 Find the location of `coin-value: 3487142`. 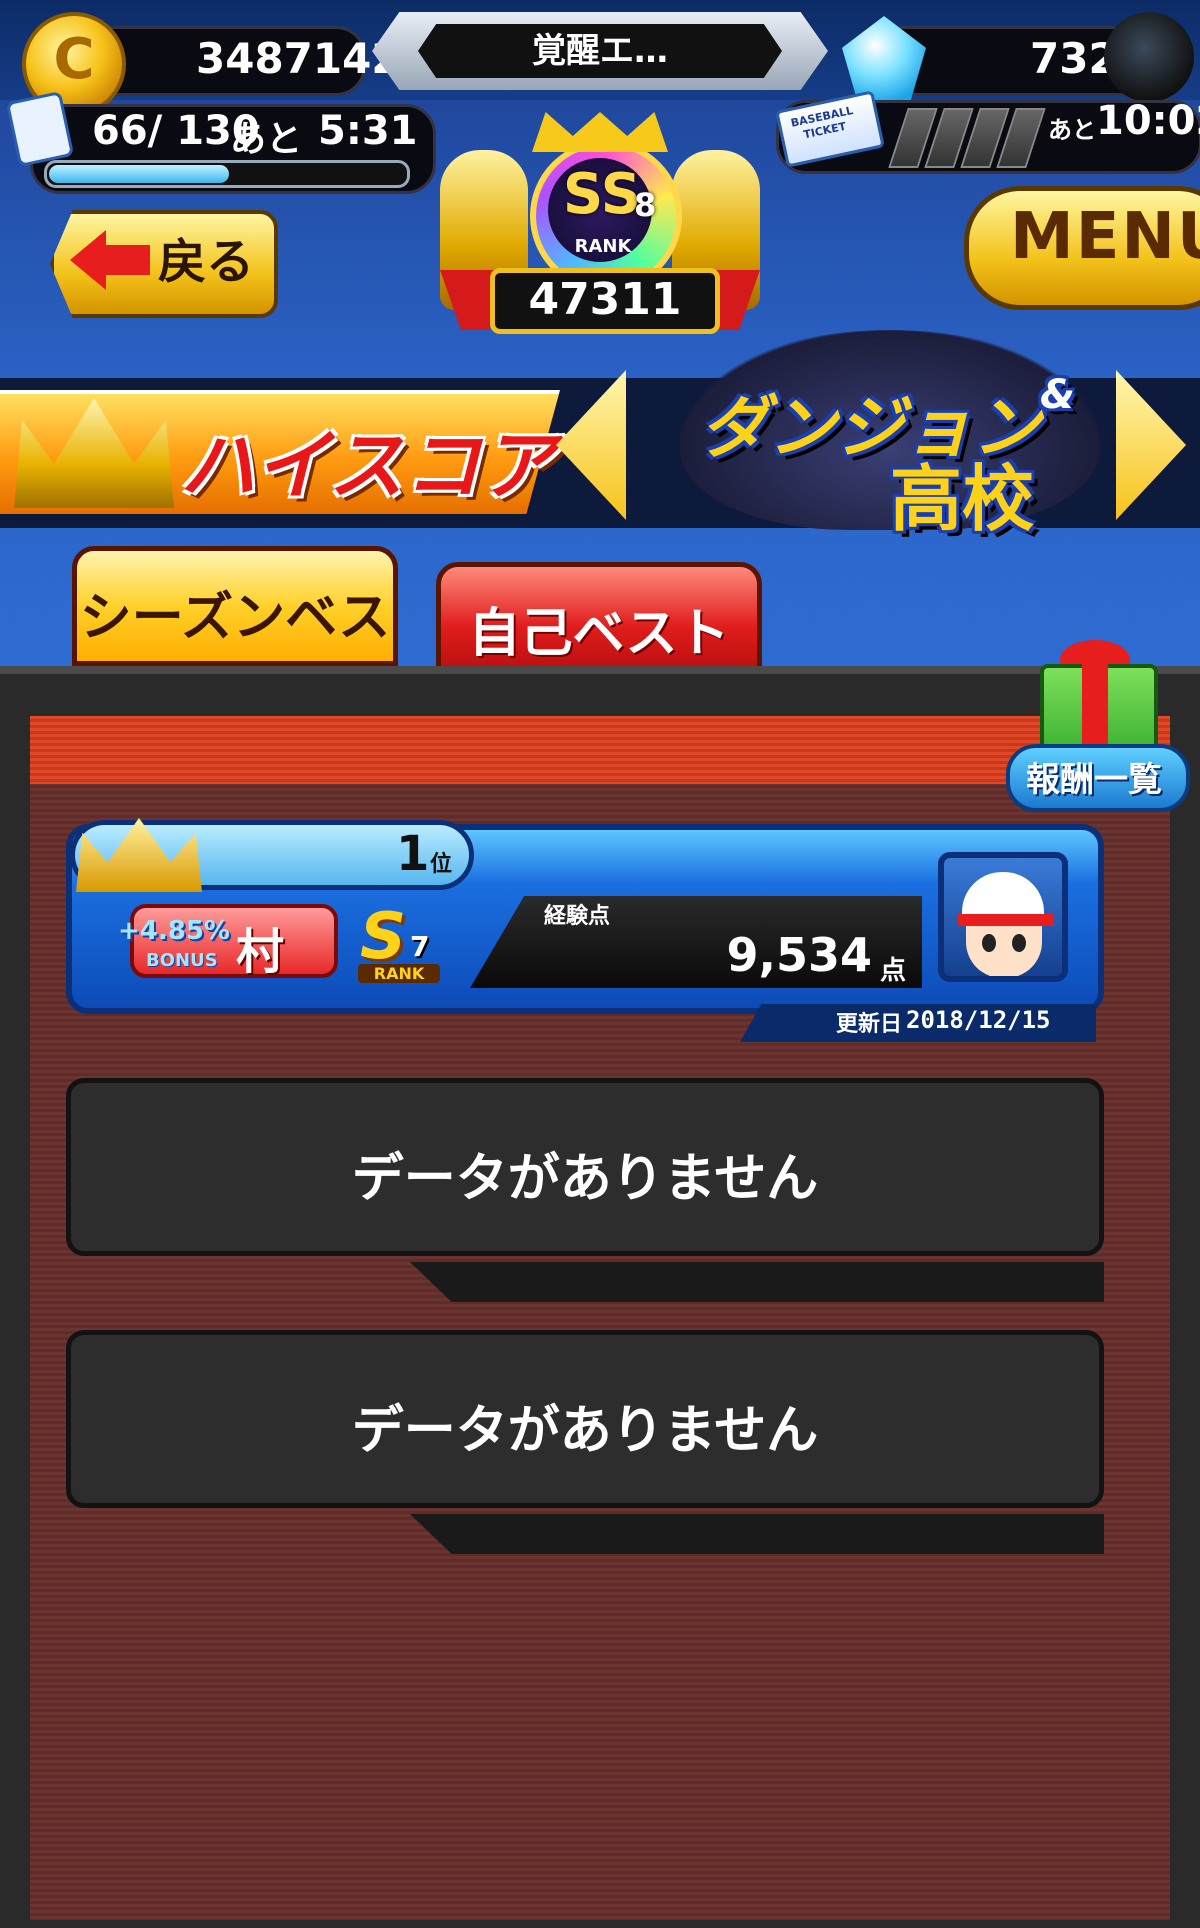

coin-value: 3487142 is located at coordinates (298, 58).